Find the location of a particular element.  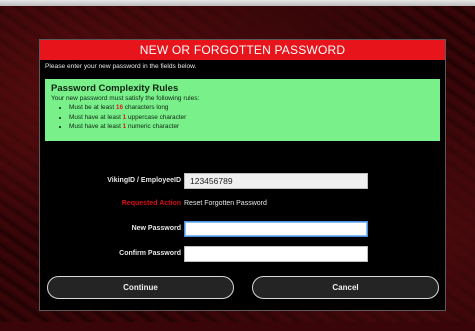

rule-item-length: Must be at least 16 characters long is located at coordinates (251, 108).